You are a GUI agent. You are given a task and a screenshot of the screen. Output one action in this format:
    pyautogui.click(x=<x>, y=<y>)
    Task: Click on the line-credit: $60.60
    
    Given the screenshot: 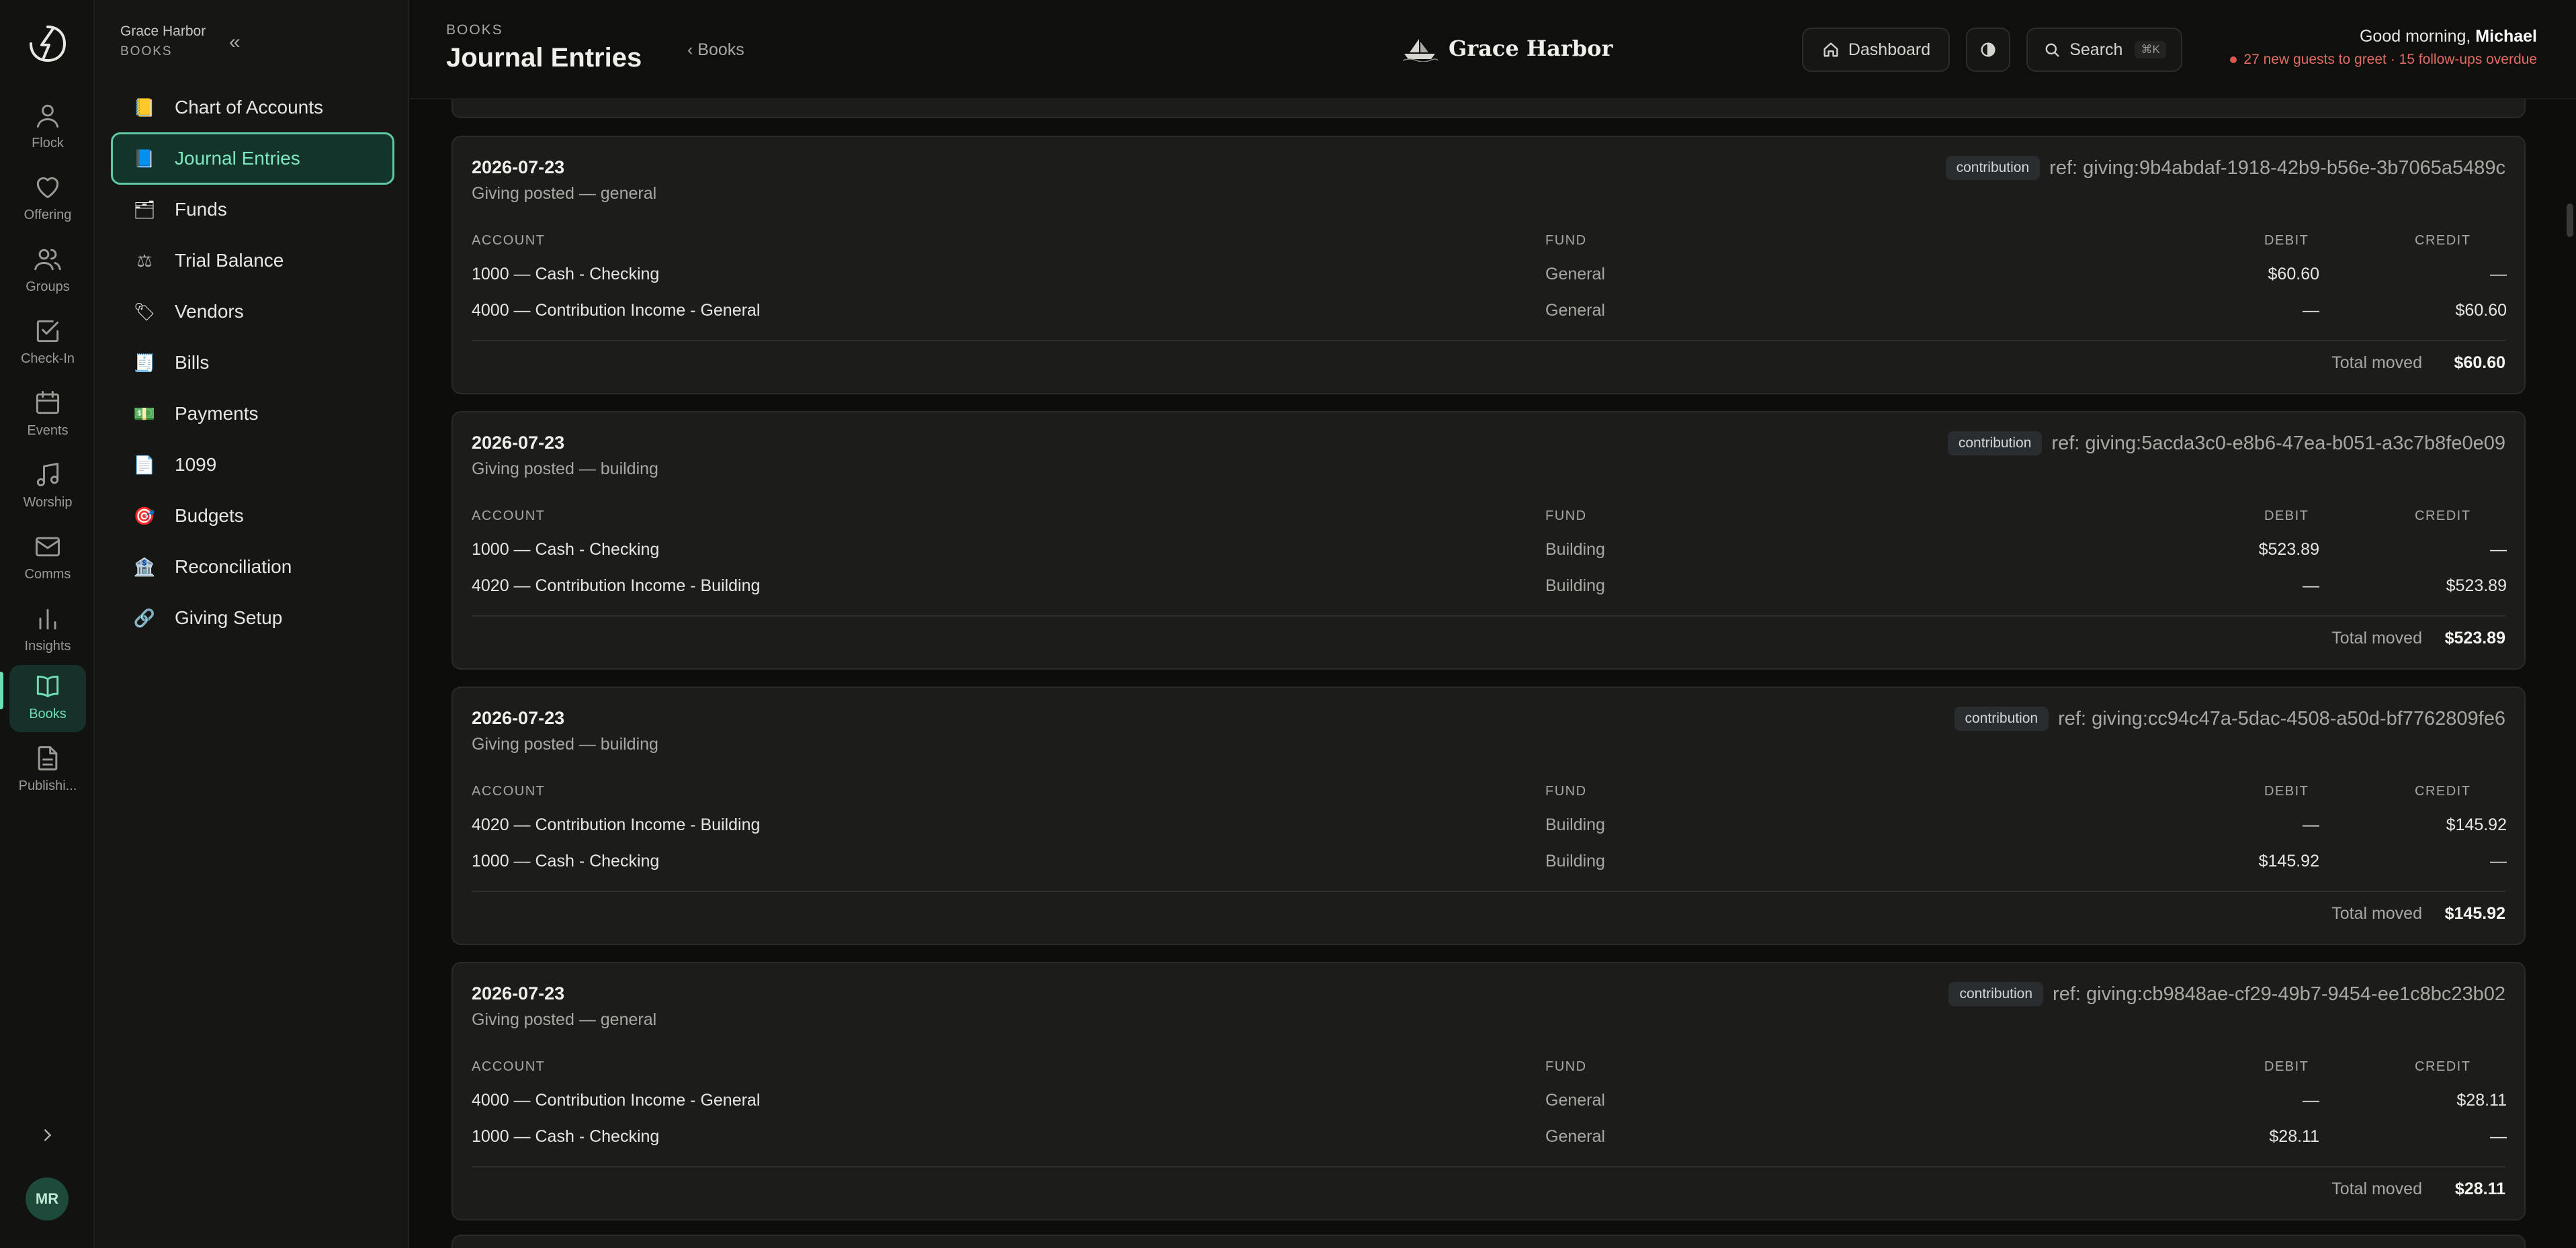 What is the action you would take?
    pyautogui.click(x=2481, y=310)
    